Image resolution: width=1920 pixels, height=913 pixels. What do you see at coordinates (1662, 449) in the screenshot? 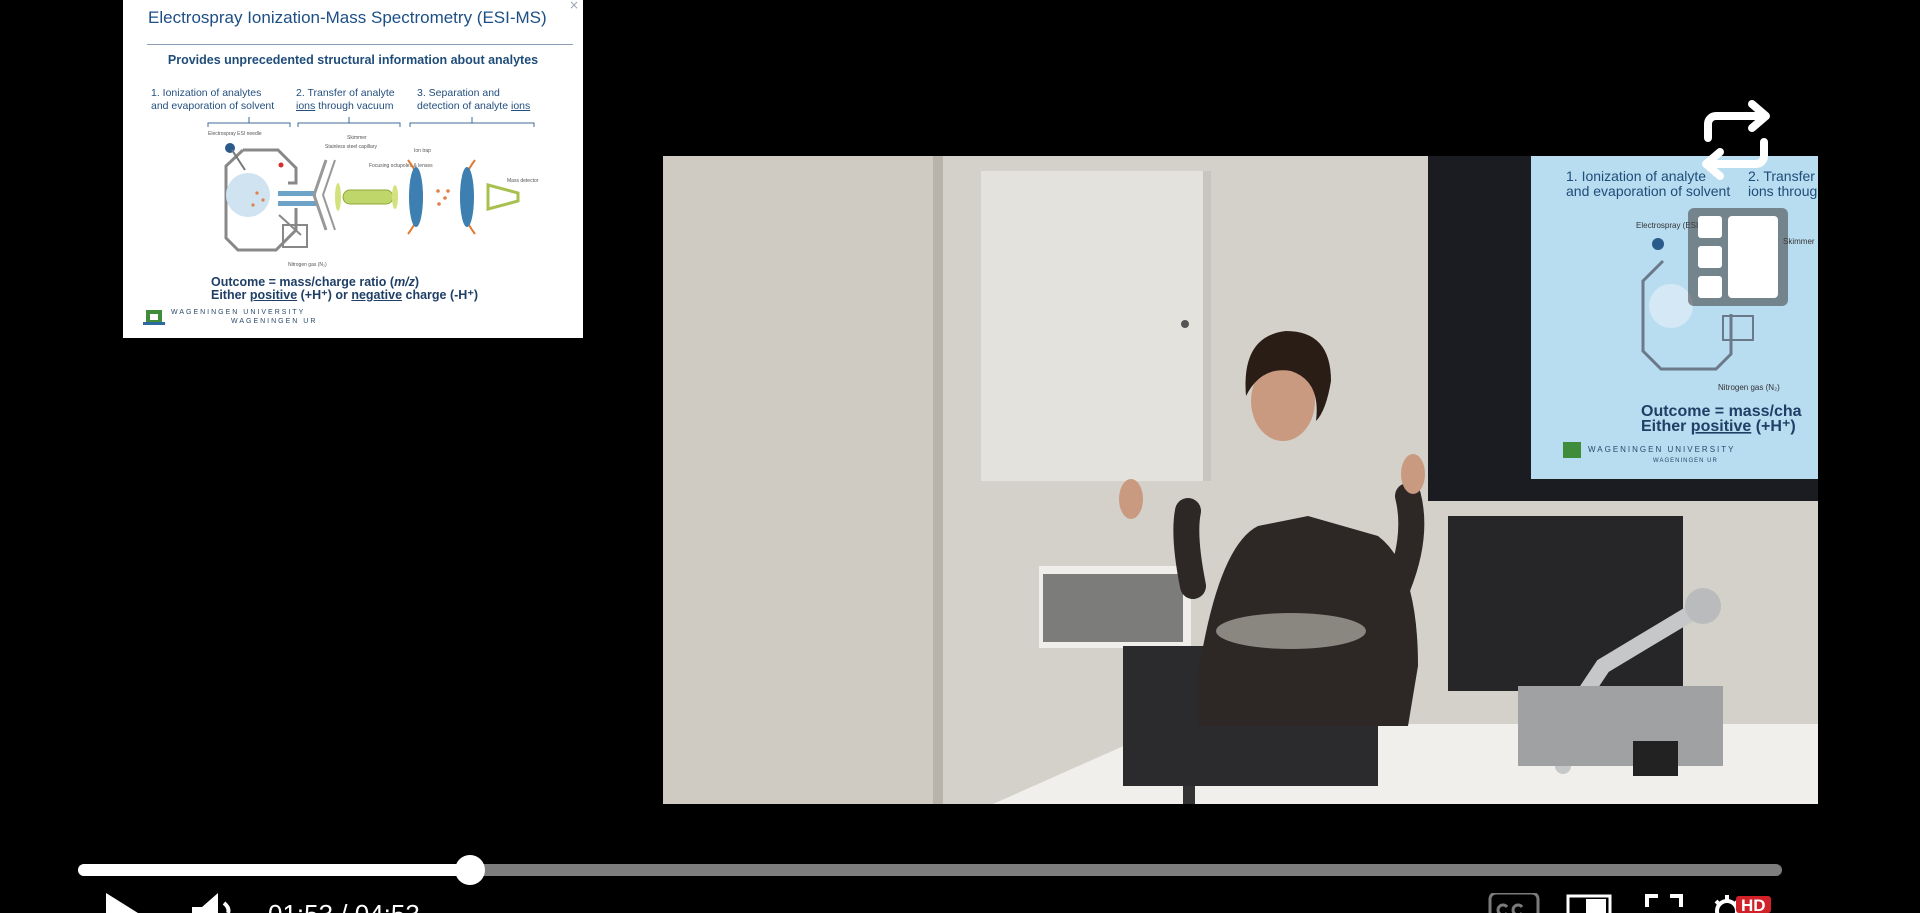
I see `video-slide-logo: WAGENINGEN UNIVERSITY` at bounding box center [1662, 449].